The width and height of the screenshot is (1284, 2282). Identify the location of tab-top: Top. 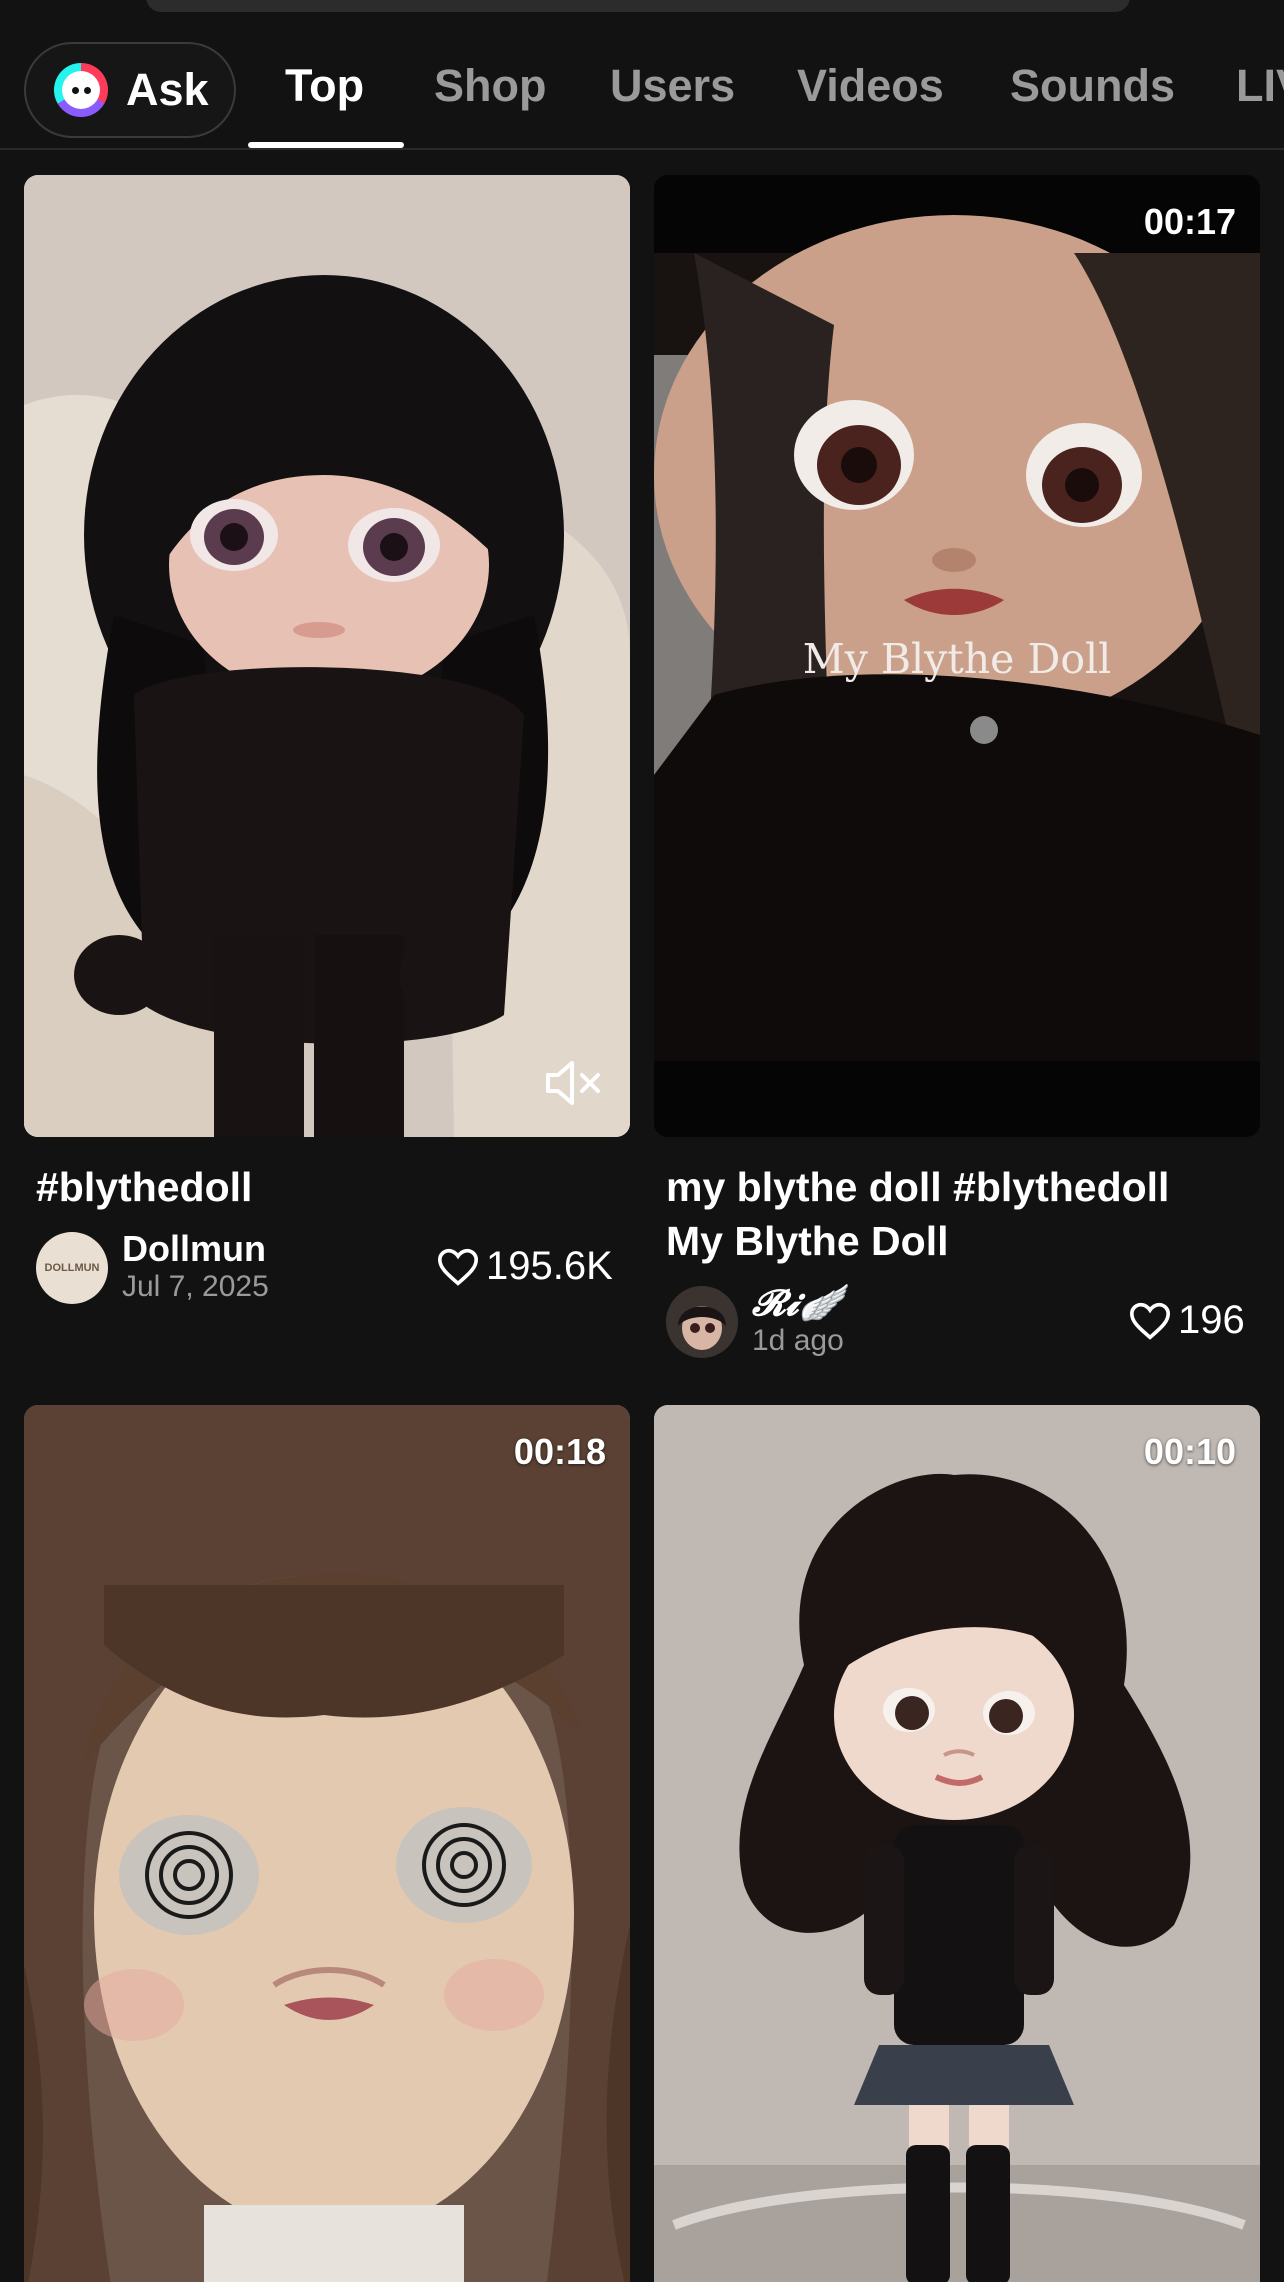
(324, 86).